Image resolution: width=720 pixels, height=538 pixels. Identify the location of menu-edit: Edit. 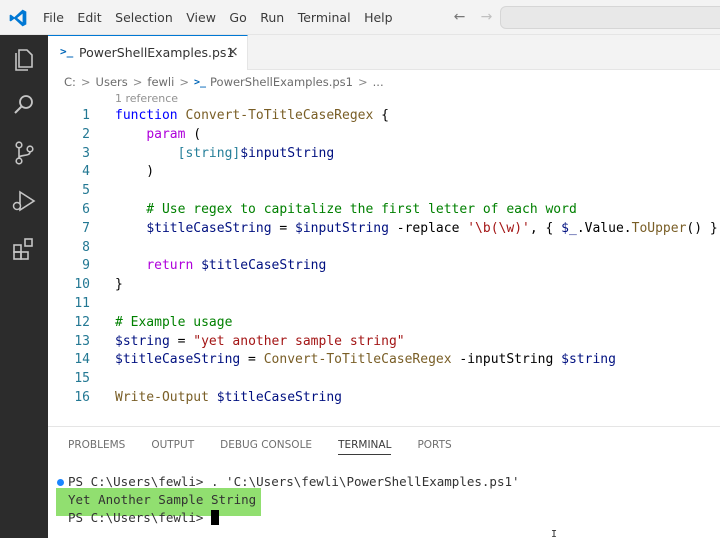
(89, 17).